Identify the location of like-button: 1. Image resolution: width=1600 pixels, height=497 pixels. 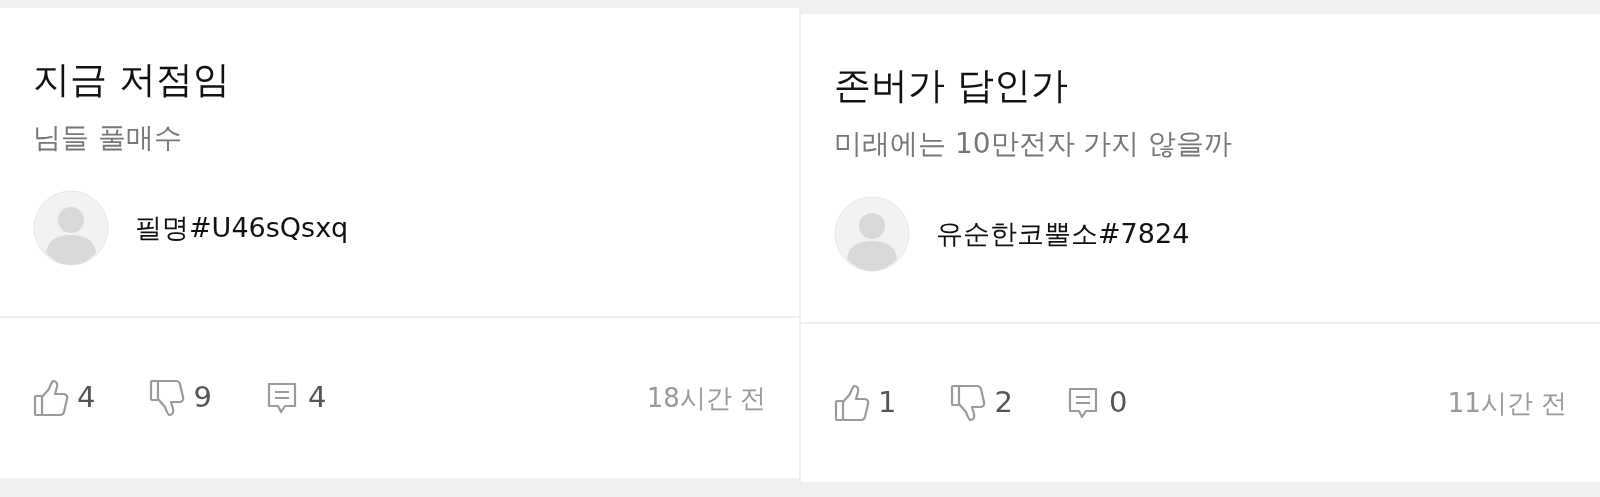
(865, 403).